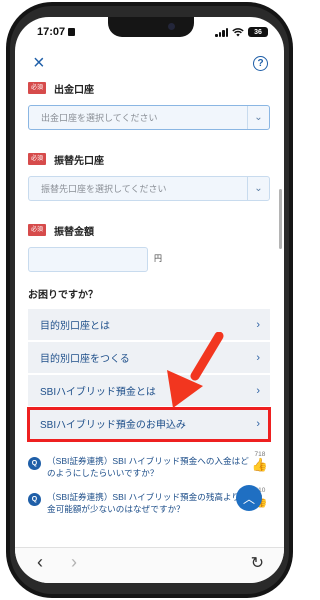  Describe the element at coordinates (74, 562) in the screenshot. I see `forward-arrow-icon: ›` at that location.